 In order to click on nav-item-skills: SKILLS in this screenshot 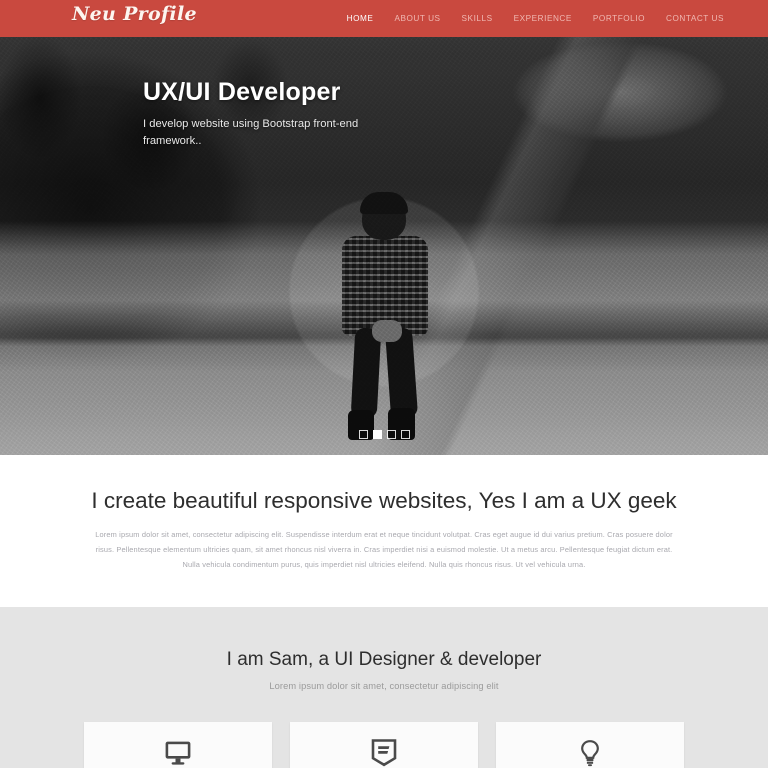, I will do `click(477, 18)`.